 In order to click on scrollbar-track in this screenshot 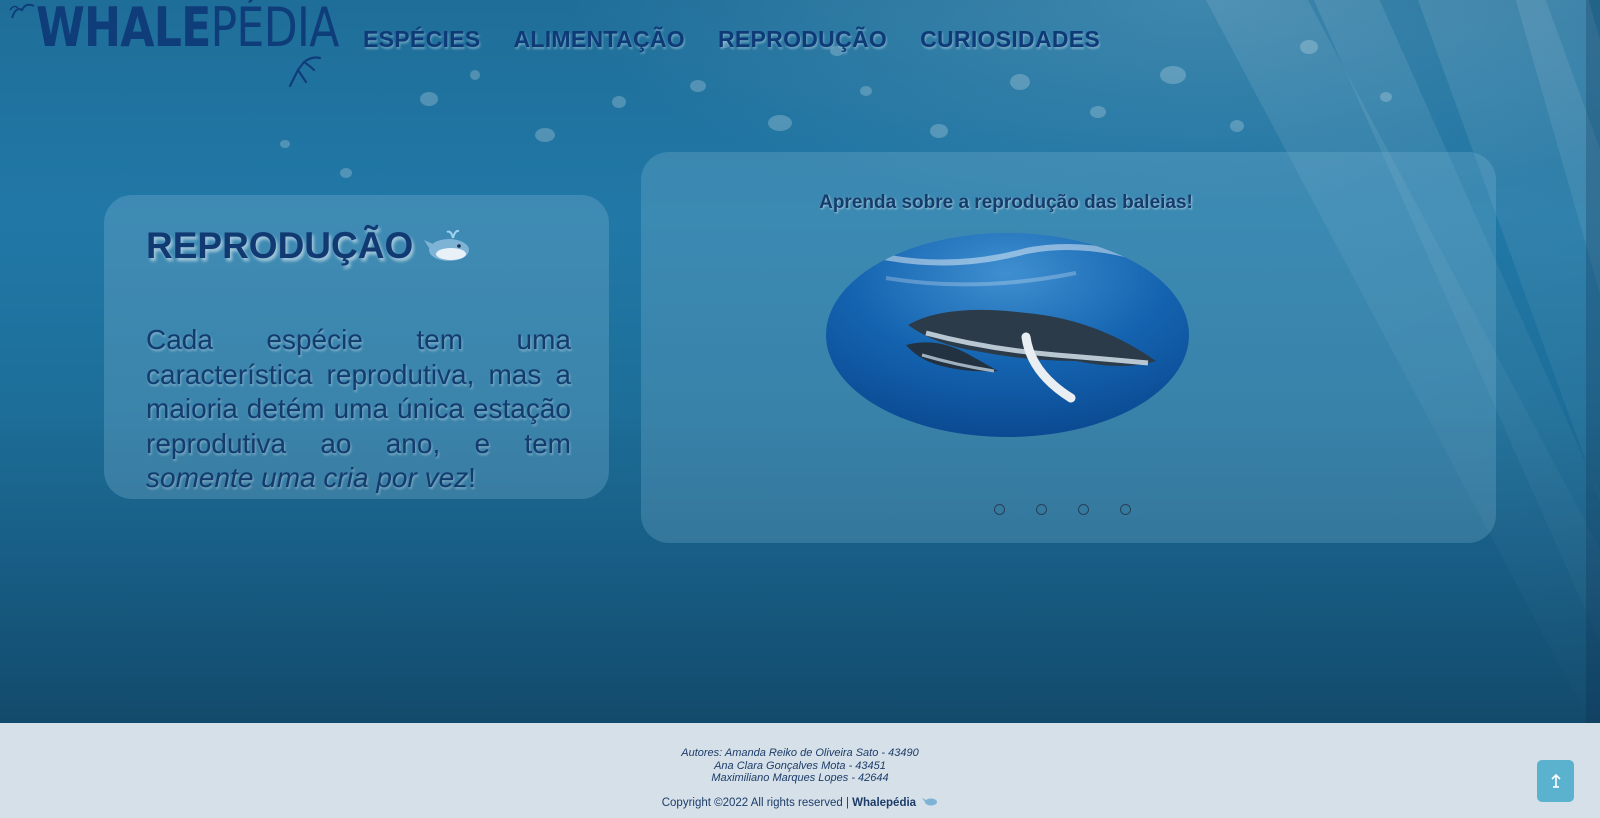, I will do `click(1593, 361)`.